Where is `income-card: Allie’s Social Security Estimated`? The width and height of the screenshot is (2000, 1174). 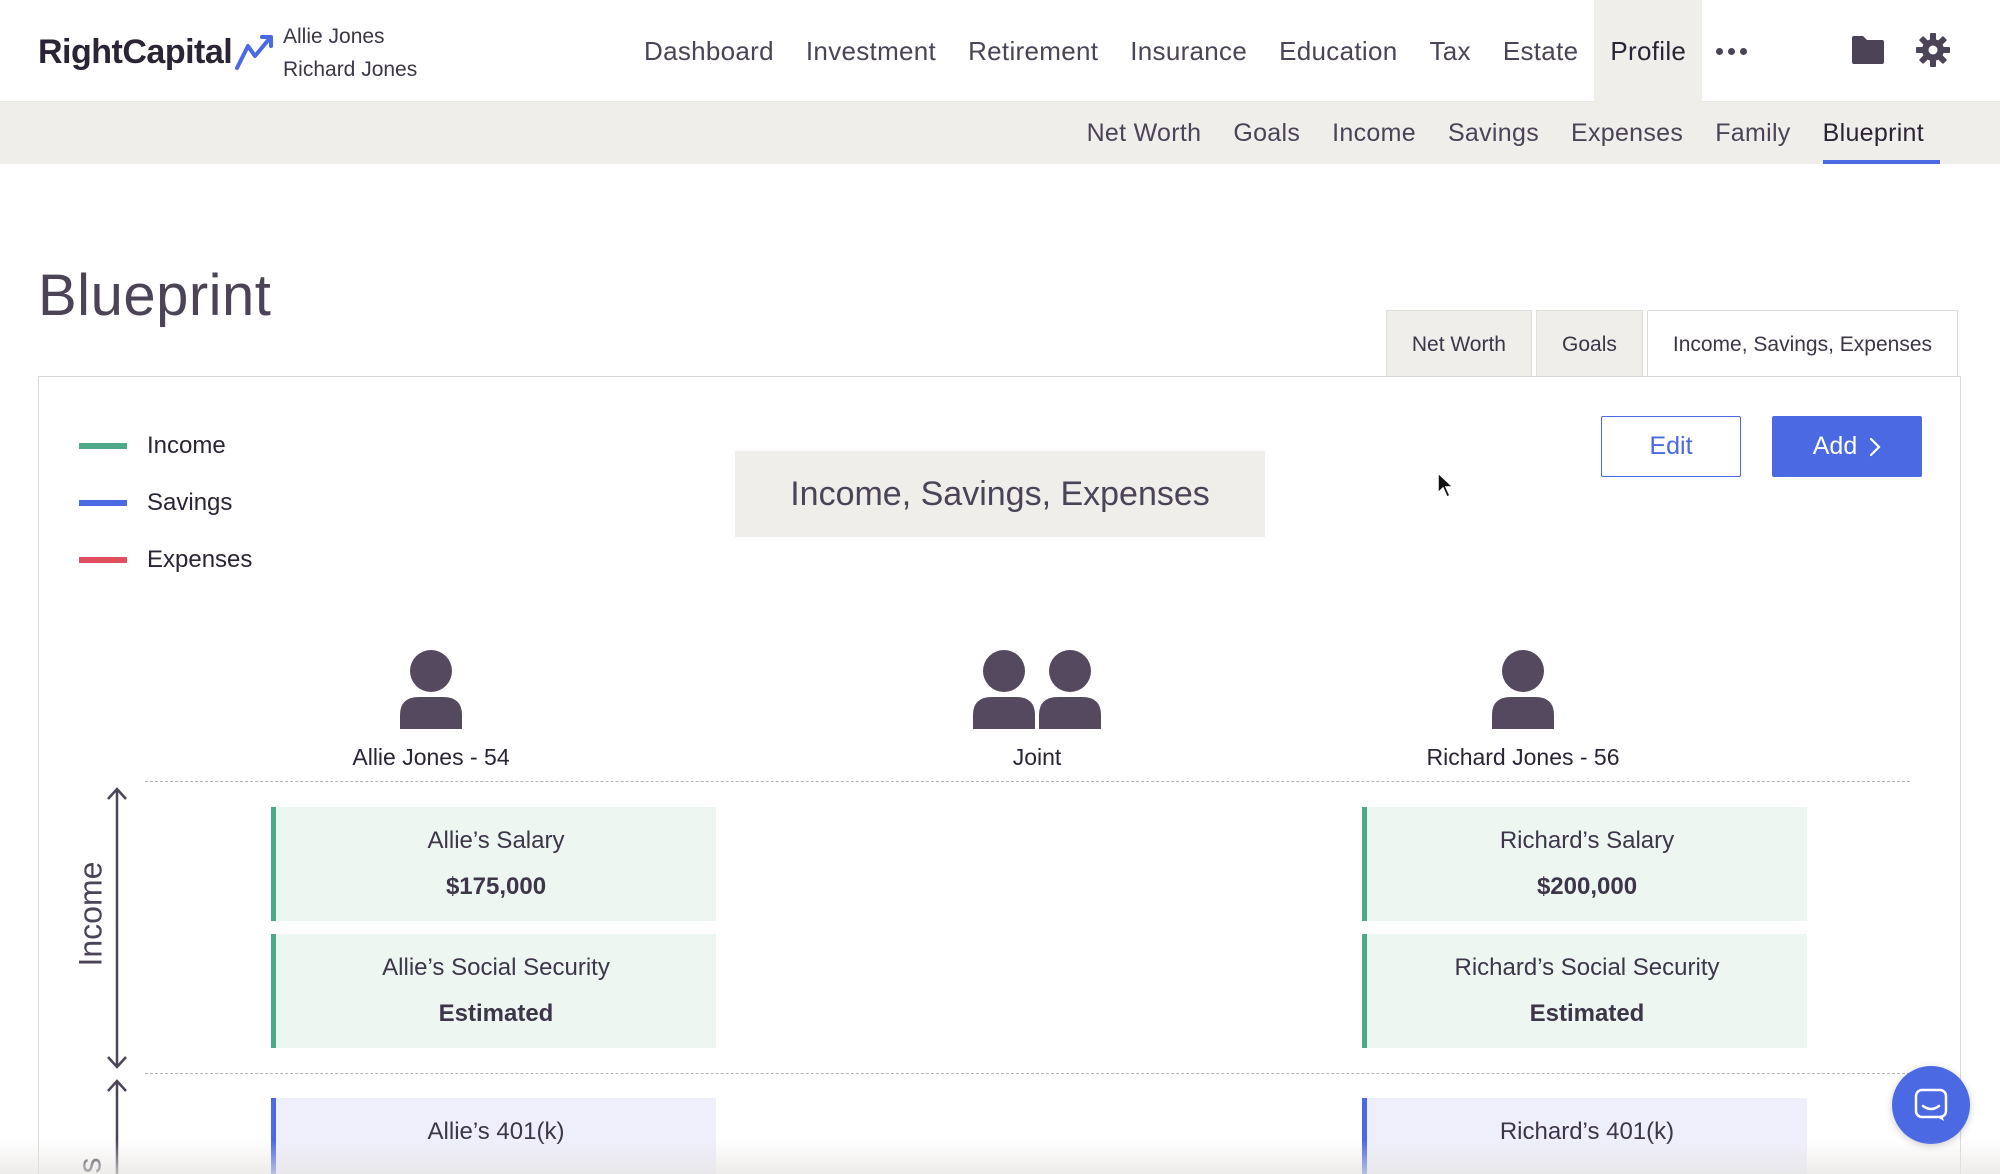 income-card: Allie’s Social Security Estimated is located at coordinates (493, 991).